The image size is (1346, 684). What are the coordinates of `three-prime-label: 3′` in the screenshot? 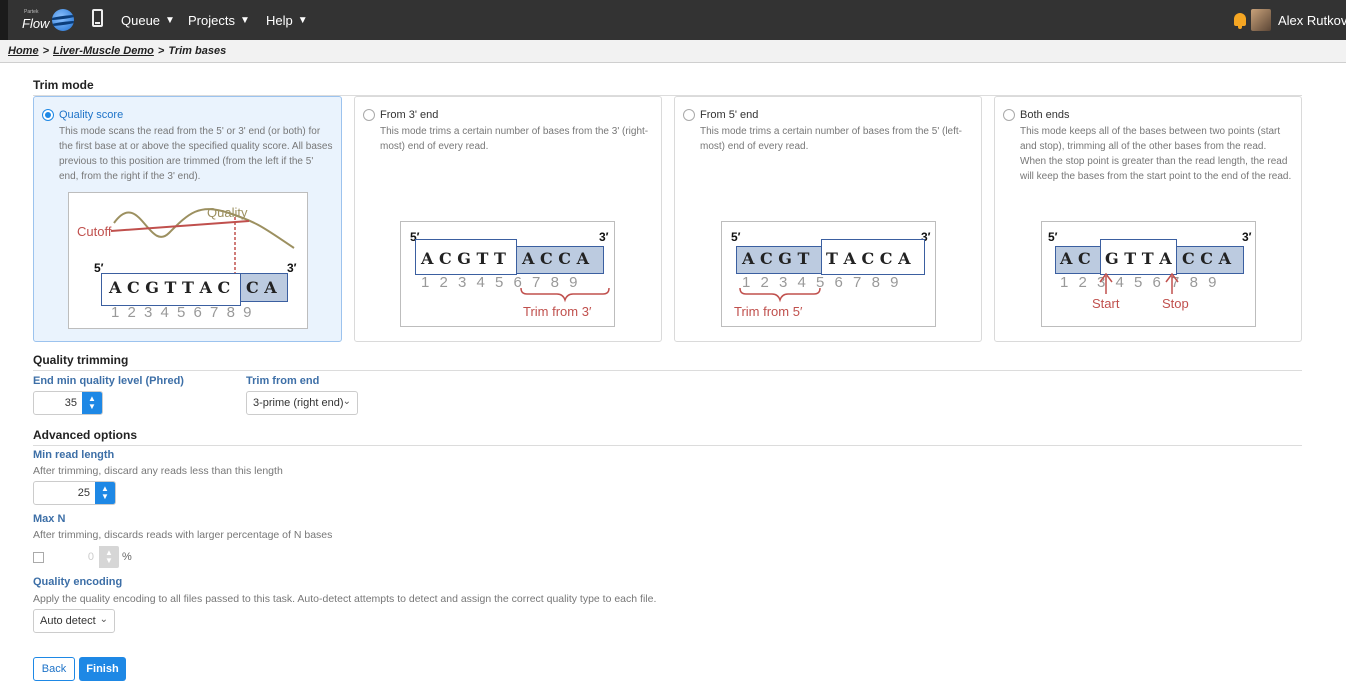 It's located at (292, 268).